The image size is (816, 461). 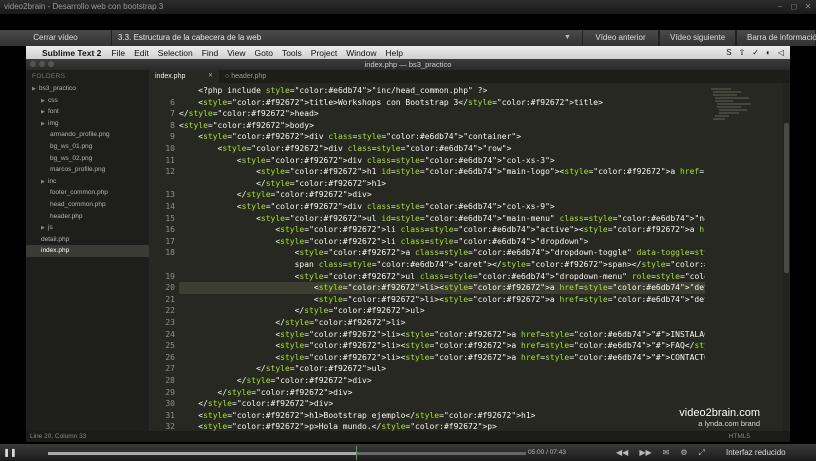 I want to click on sidebar-item-label: js, so click(x=50, y=228).